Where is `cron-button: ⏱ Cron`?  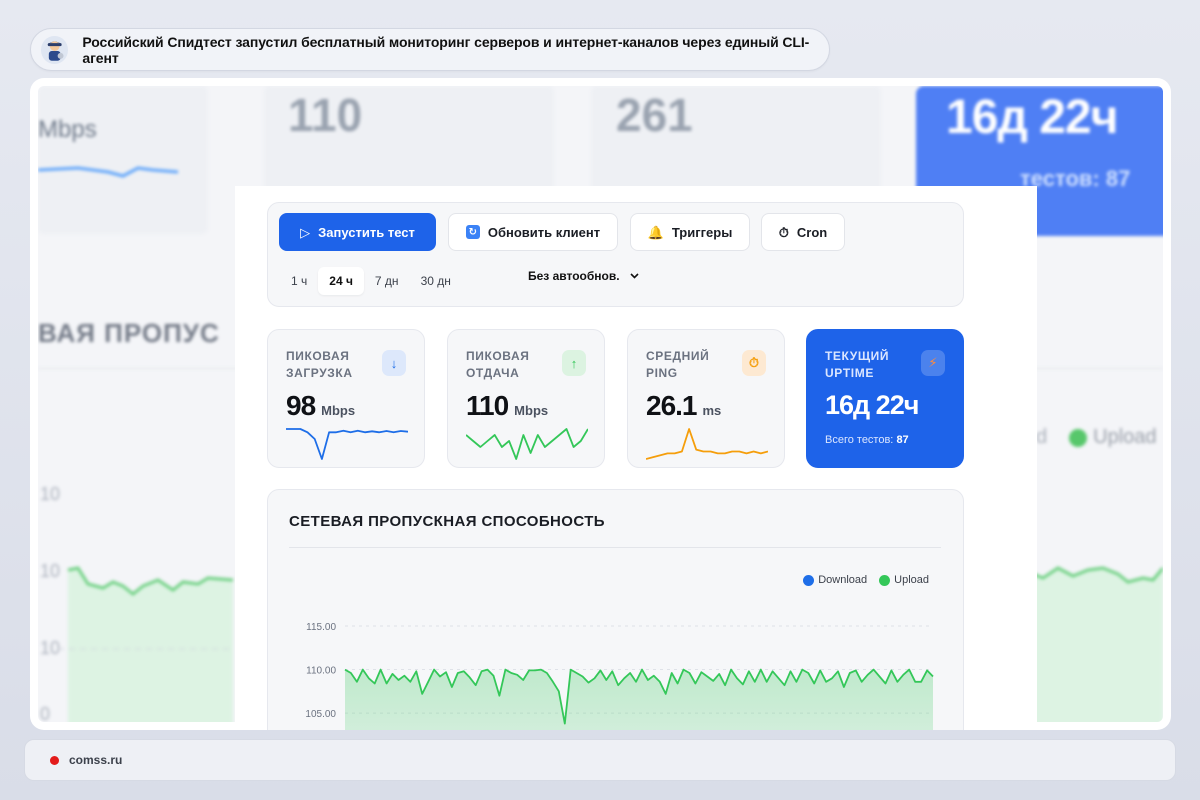 cron-button: ⏱ Cron is located at coordinates (803, 232).